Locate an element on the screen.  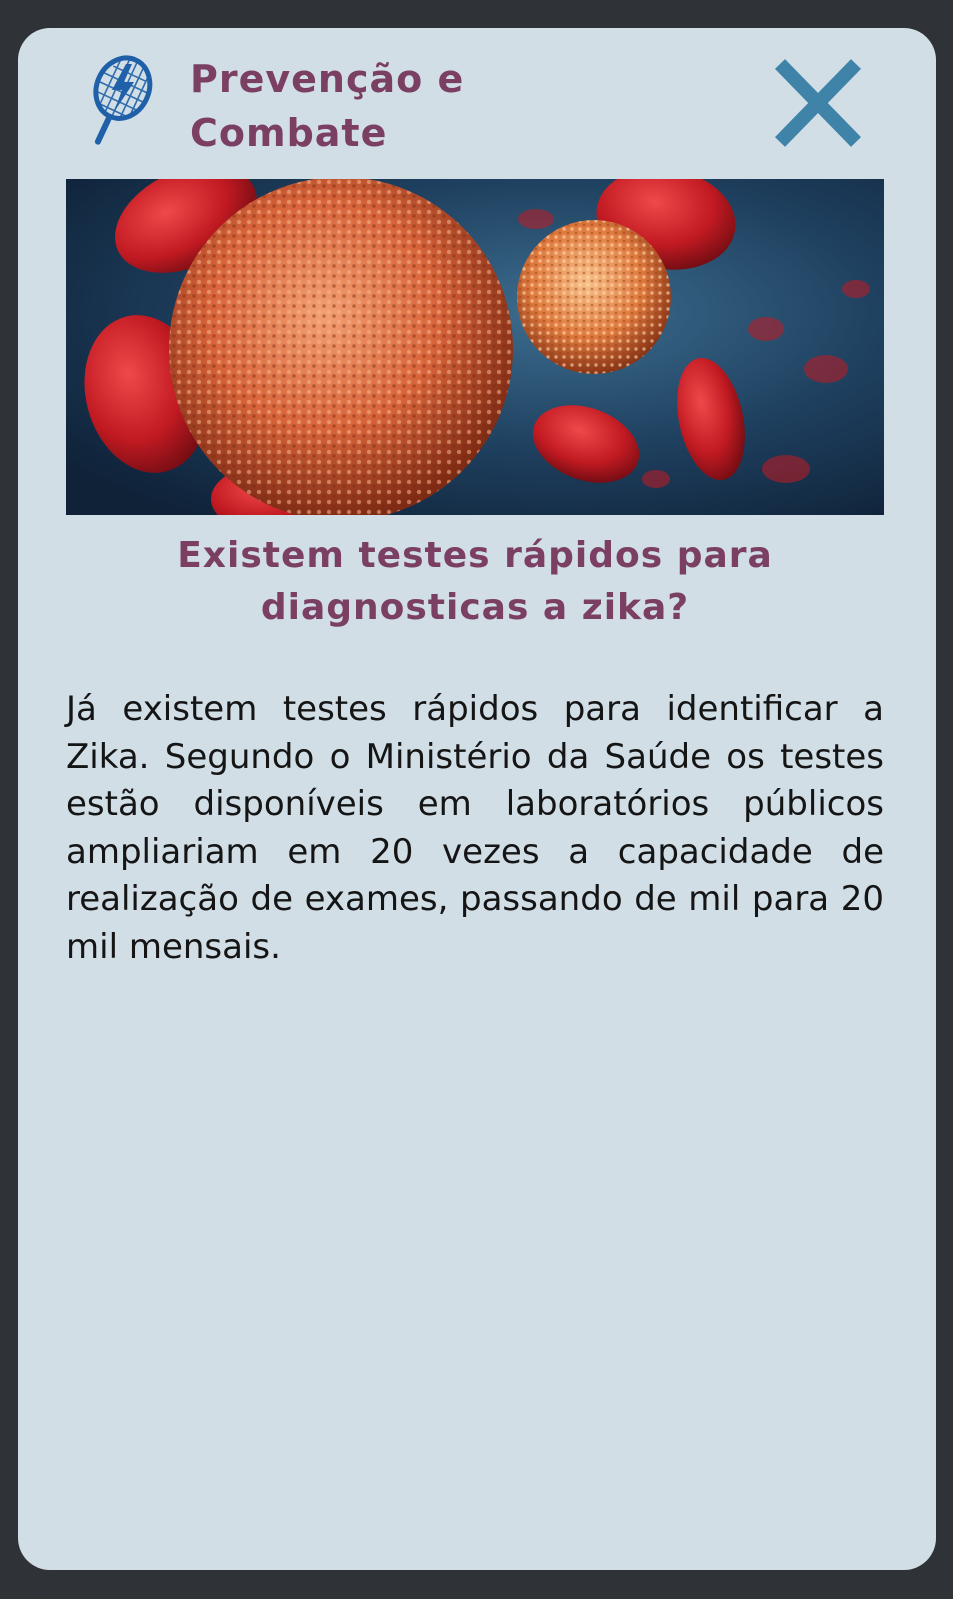
close-icon is located at coordinates (818, 103).